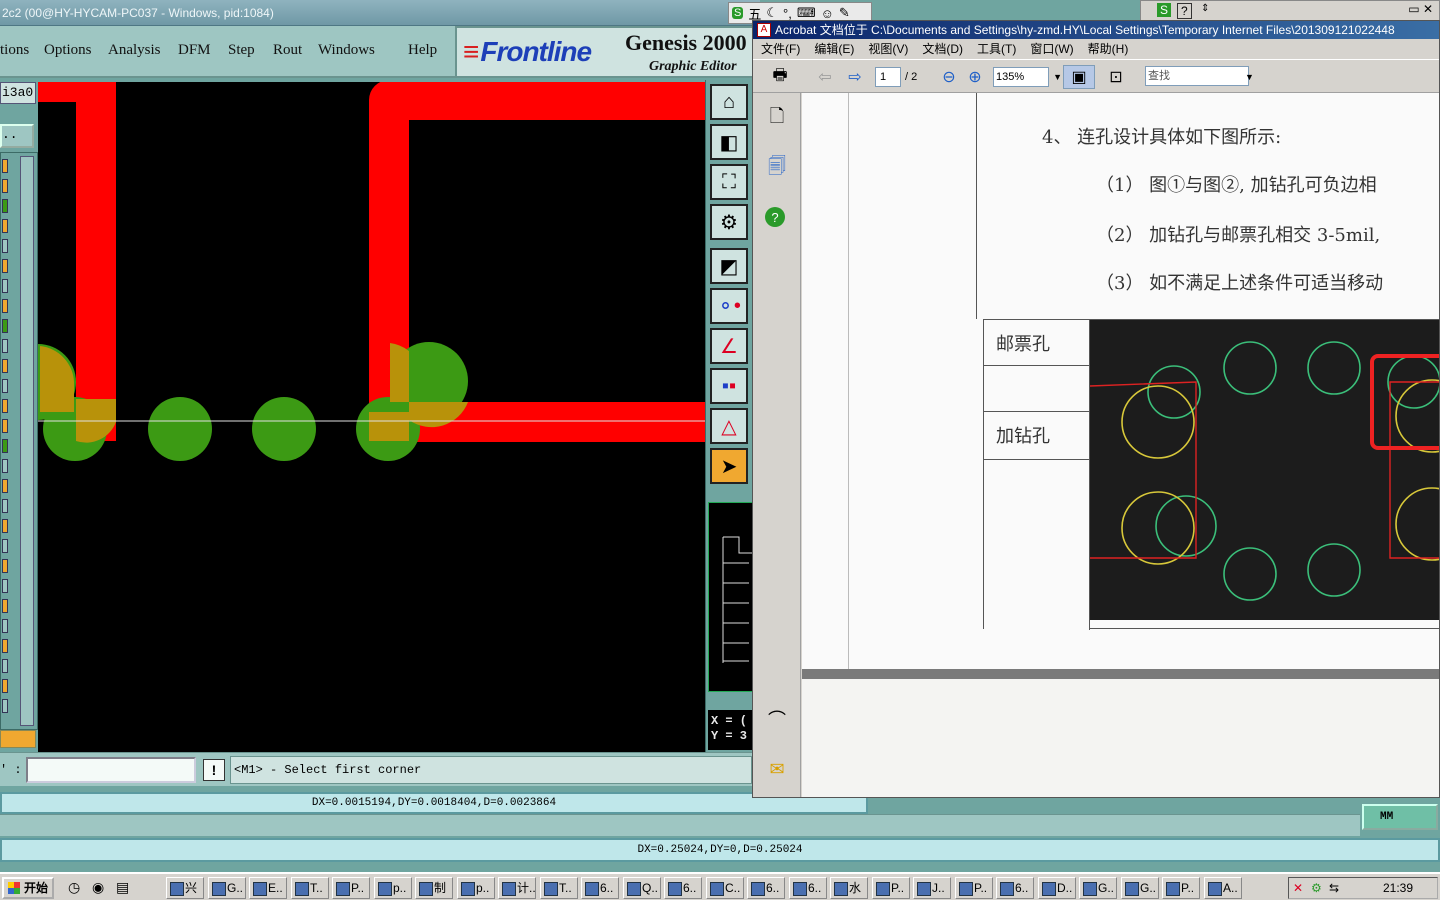 This screenshot has width=1440, height=900. I want to click on command-input, so click(111, 770).